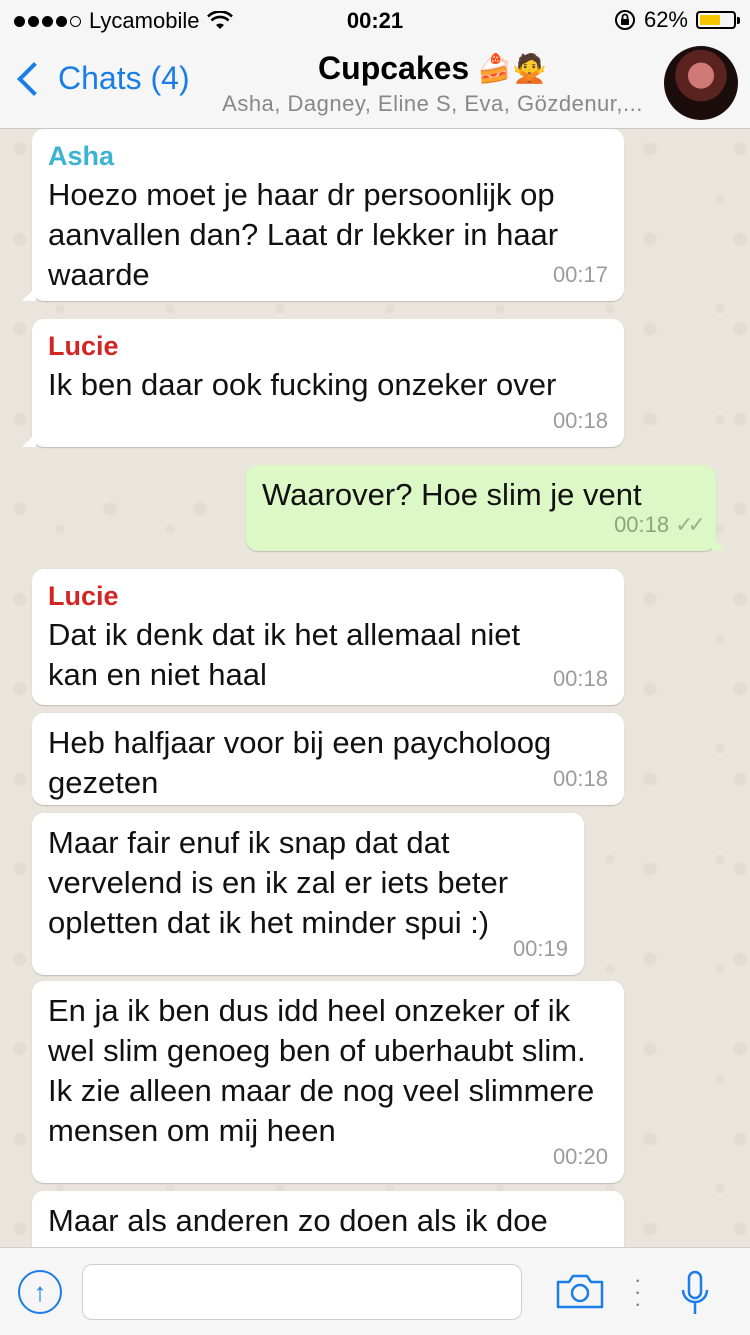 The width and height of the screenshot is (750, 1335). What do you see at coordinates (710, 20) in the screenshot?
I see `battery-fill` at bounding box center [710, 20].